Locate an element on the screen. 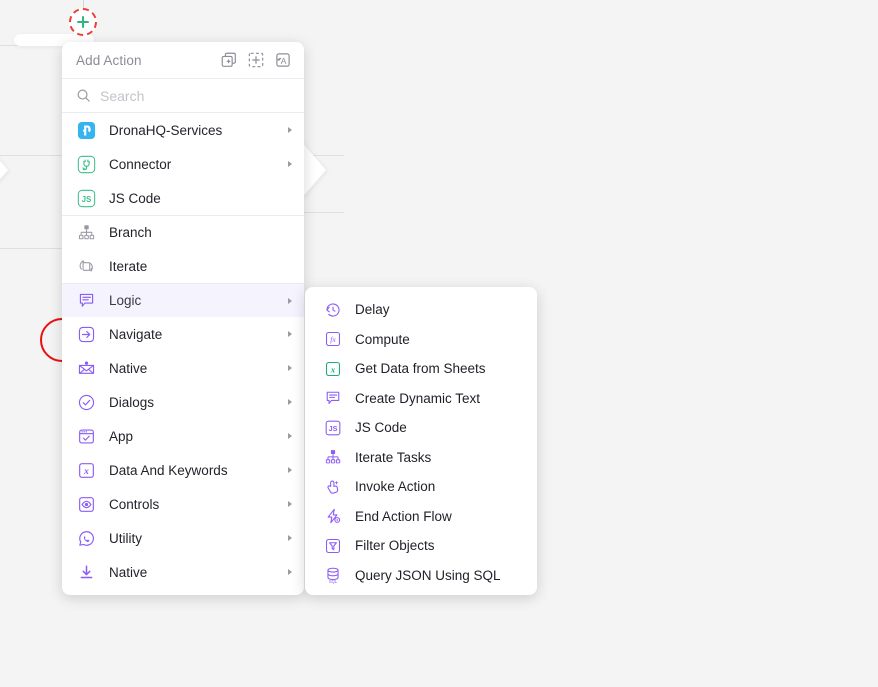 The image size is (878, 687). menu-item-native-mail: Native is located at coordinates (183, 368).